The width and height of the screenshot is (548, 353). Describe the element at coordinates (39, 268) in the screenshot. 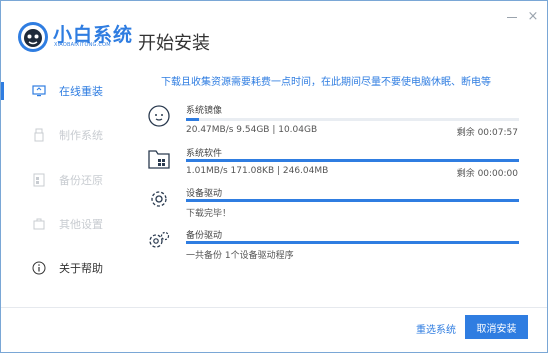

I see `info-icon` at that location.